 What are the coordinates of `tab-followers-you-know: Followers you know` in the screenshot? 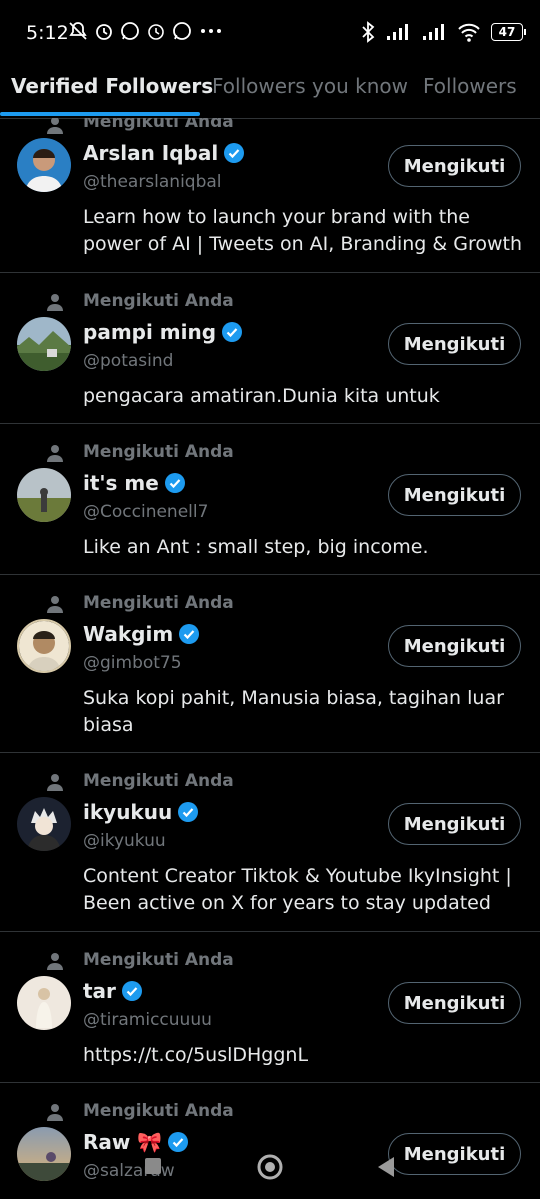 It's located at (310, 86).